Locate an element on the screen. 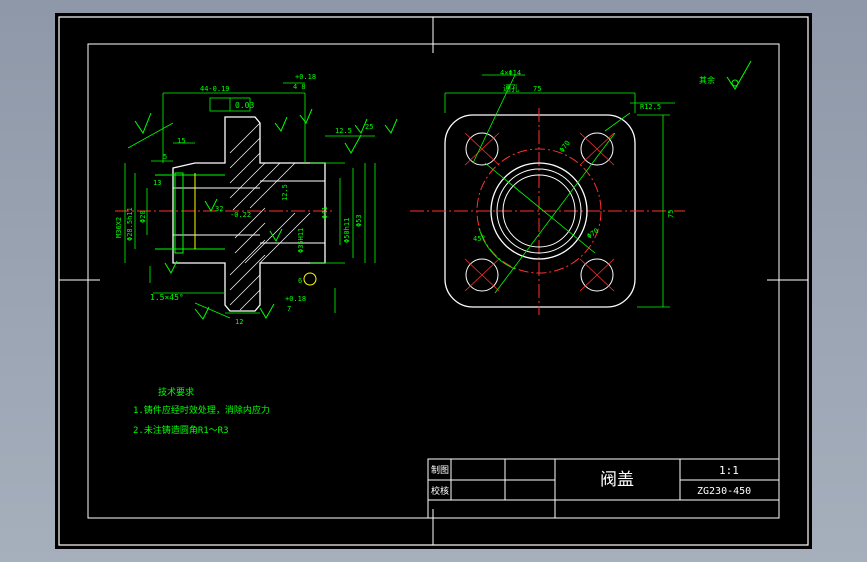  dim-22: -0.22 is located at coordinates (240, 215).